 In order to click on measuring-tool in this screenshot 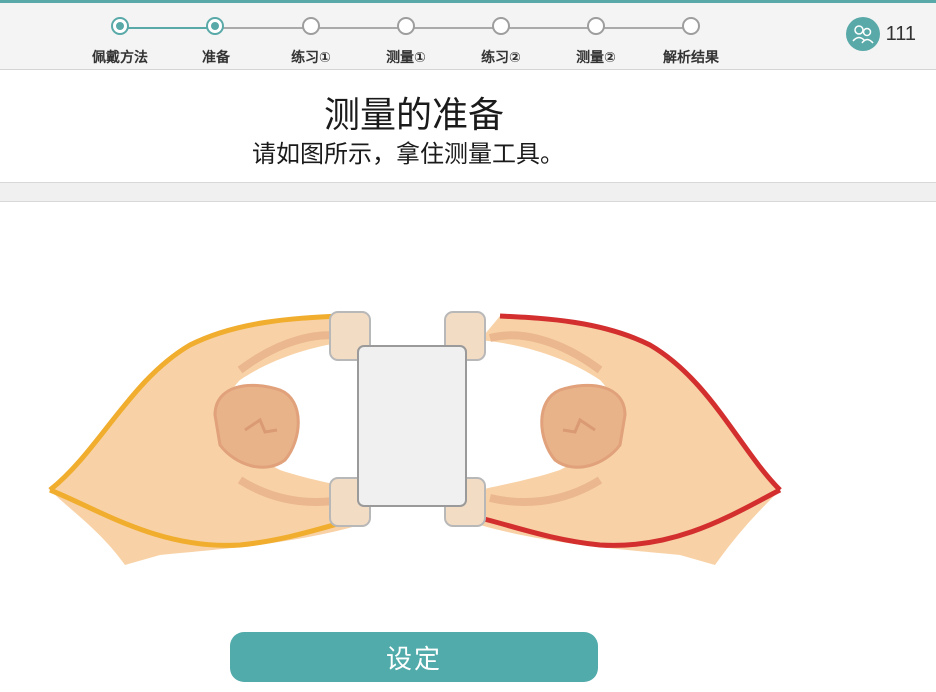, I will do `click(412, 426)`.